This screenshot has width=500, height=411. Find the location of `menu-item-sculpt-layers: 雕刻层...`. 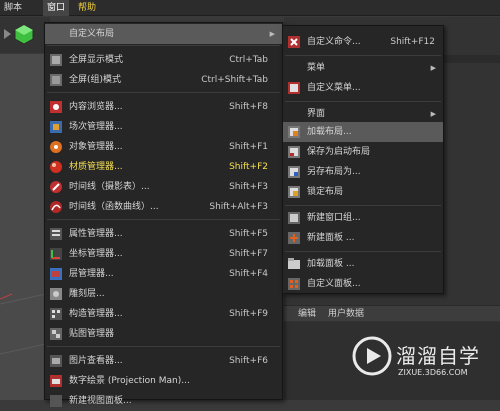

menu-item-sculpt-layers: 雕刻层... is located at coordinates (163, 294).